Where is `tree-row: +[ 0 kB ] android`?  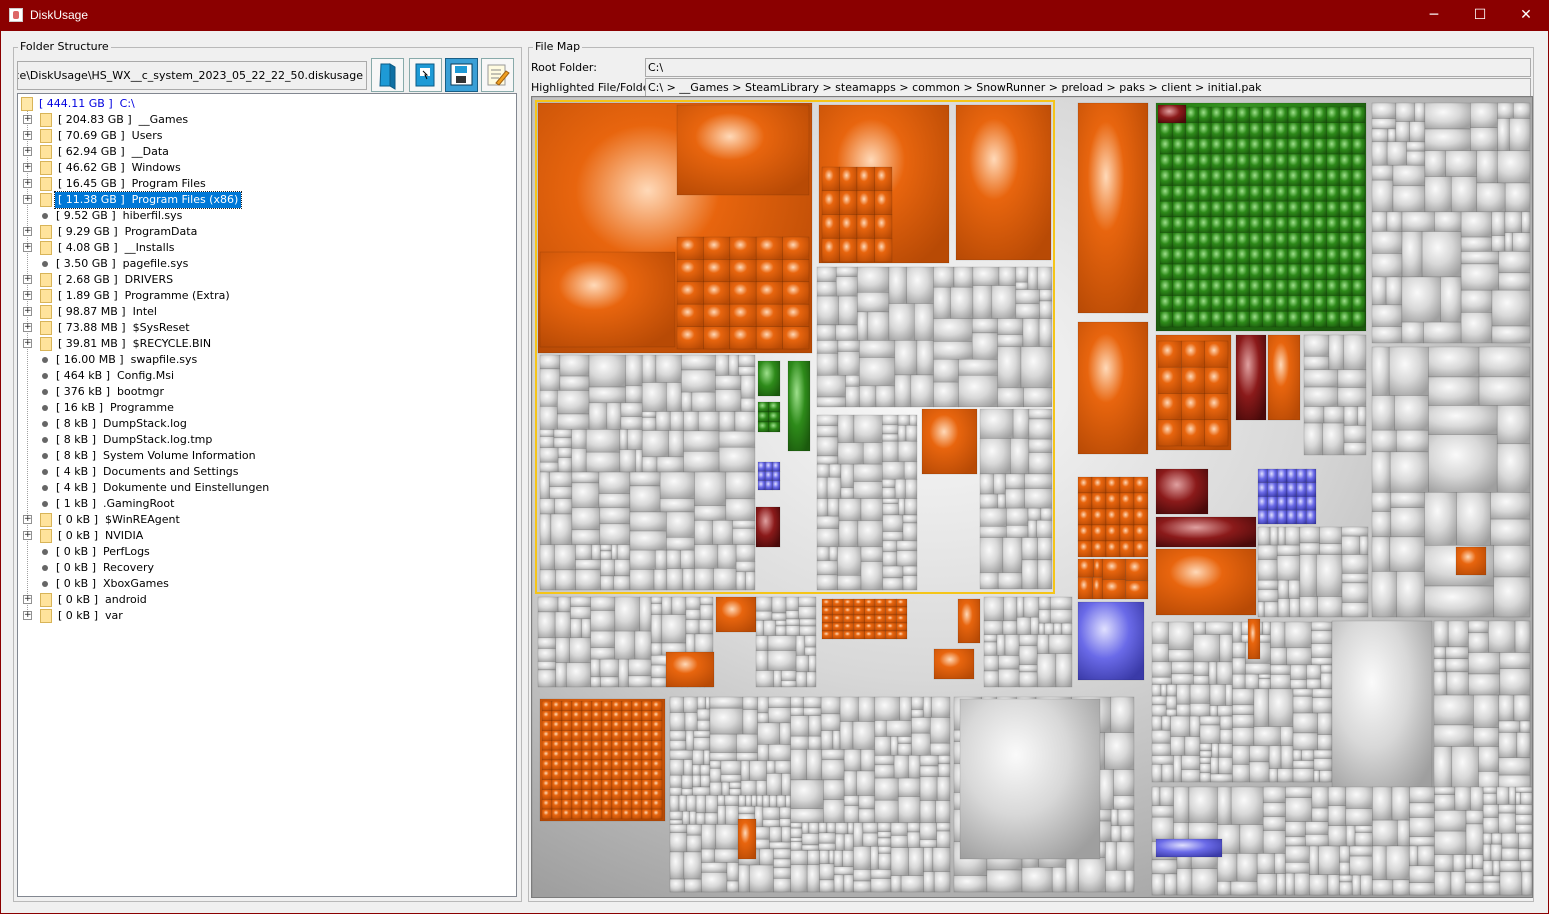
tree-row: +[ 0 kB ] android is located at coordinates (263, 600).